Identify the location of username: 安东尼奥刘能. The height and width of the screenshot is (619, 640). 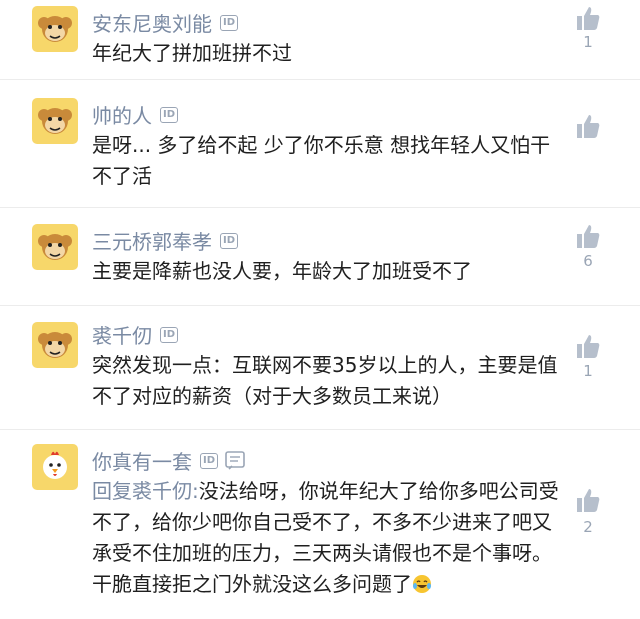
(152, 22).